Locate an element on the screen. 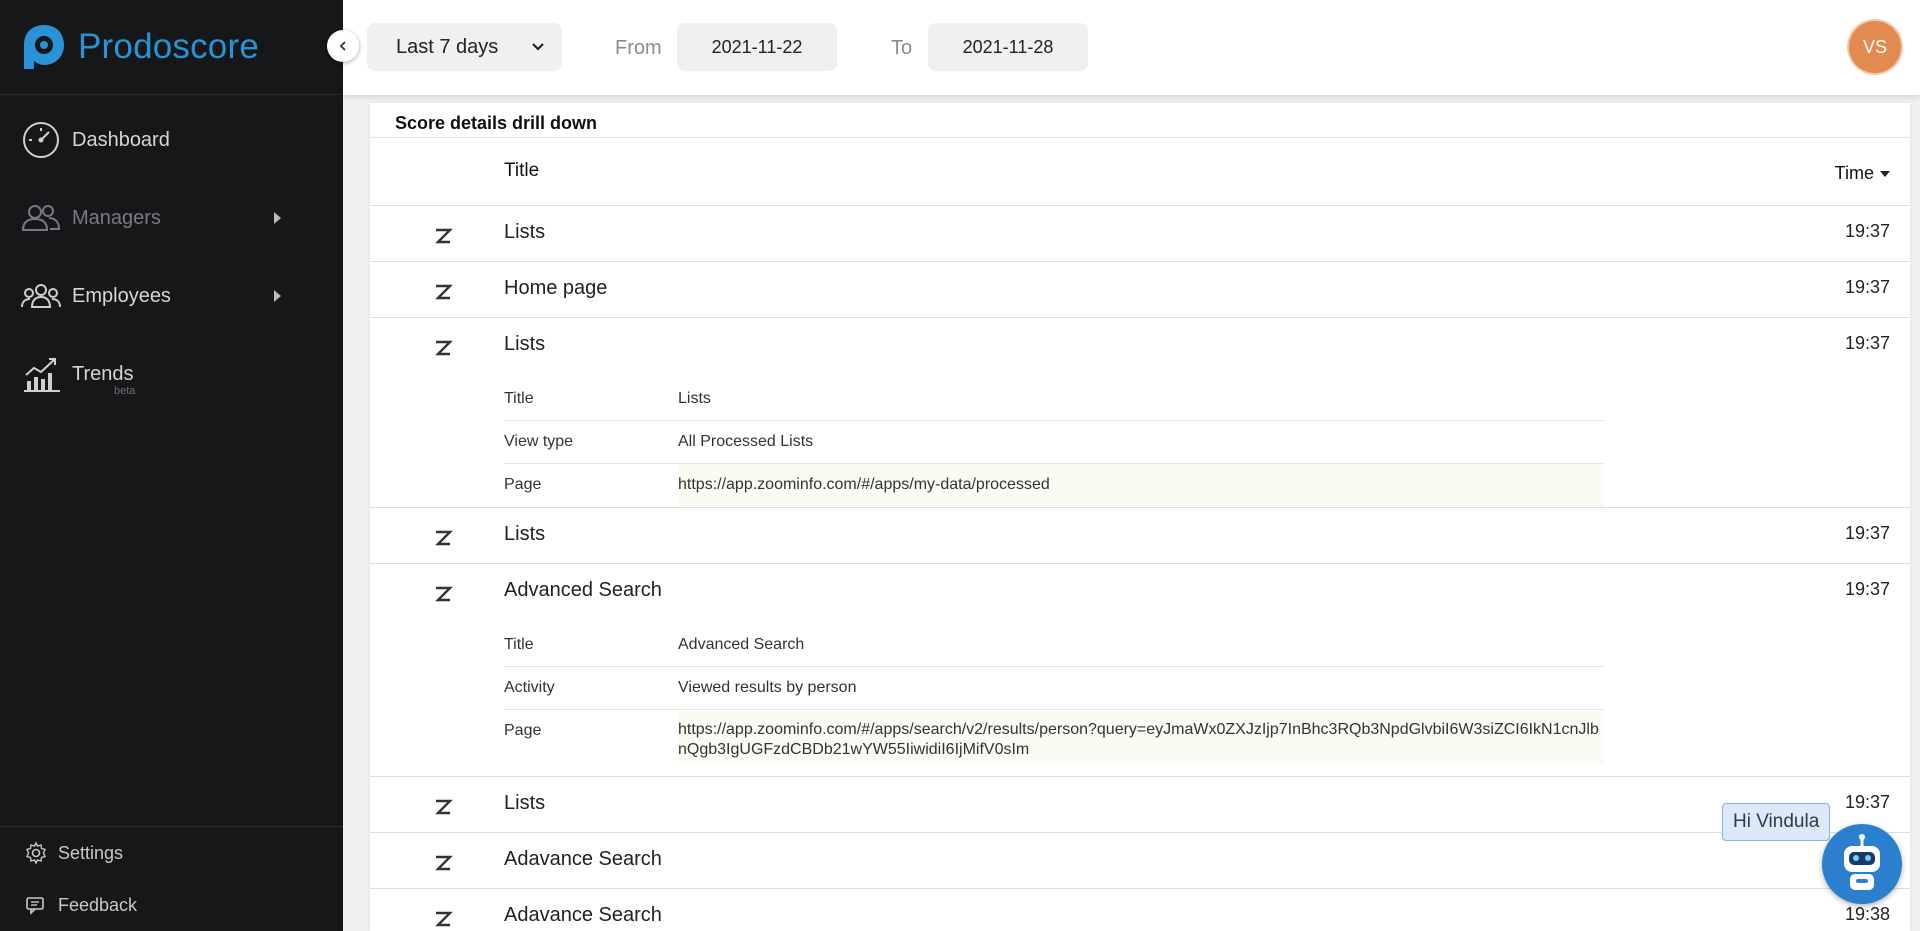  chevron-down-icon is located at coordinates (538, 47).